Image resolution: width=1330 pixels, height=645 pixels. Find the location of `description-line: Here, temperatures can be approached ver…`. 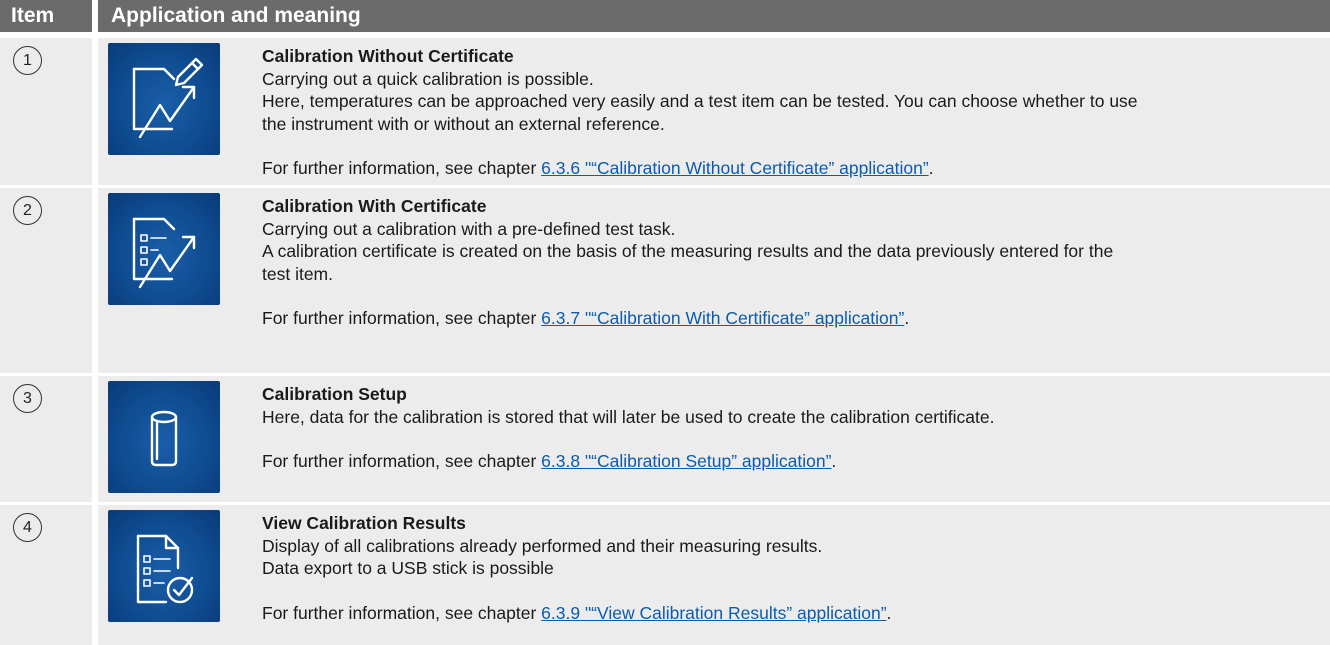

description-line: Here, temperatures can be approached ver… is located at coordinates (700, 101).